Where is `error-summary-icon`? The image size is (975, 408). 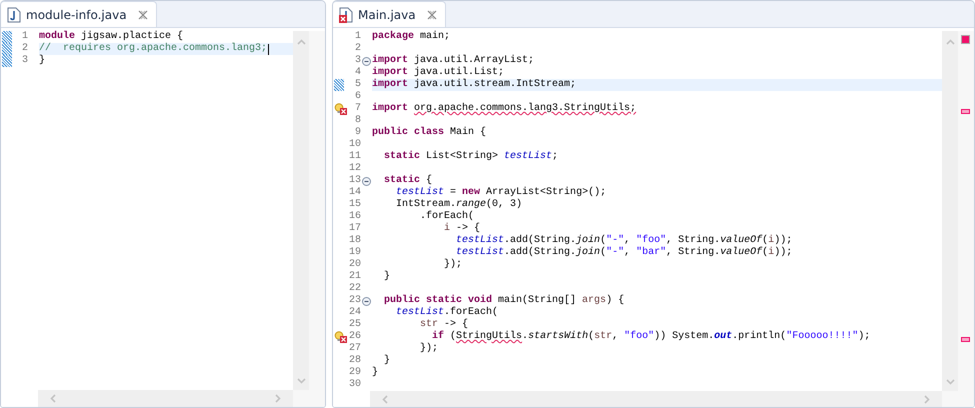 error-summary-icon is located at coordinates (965, 39).